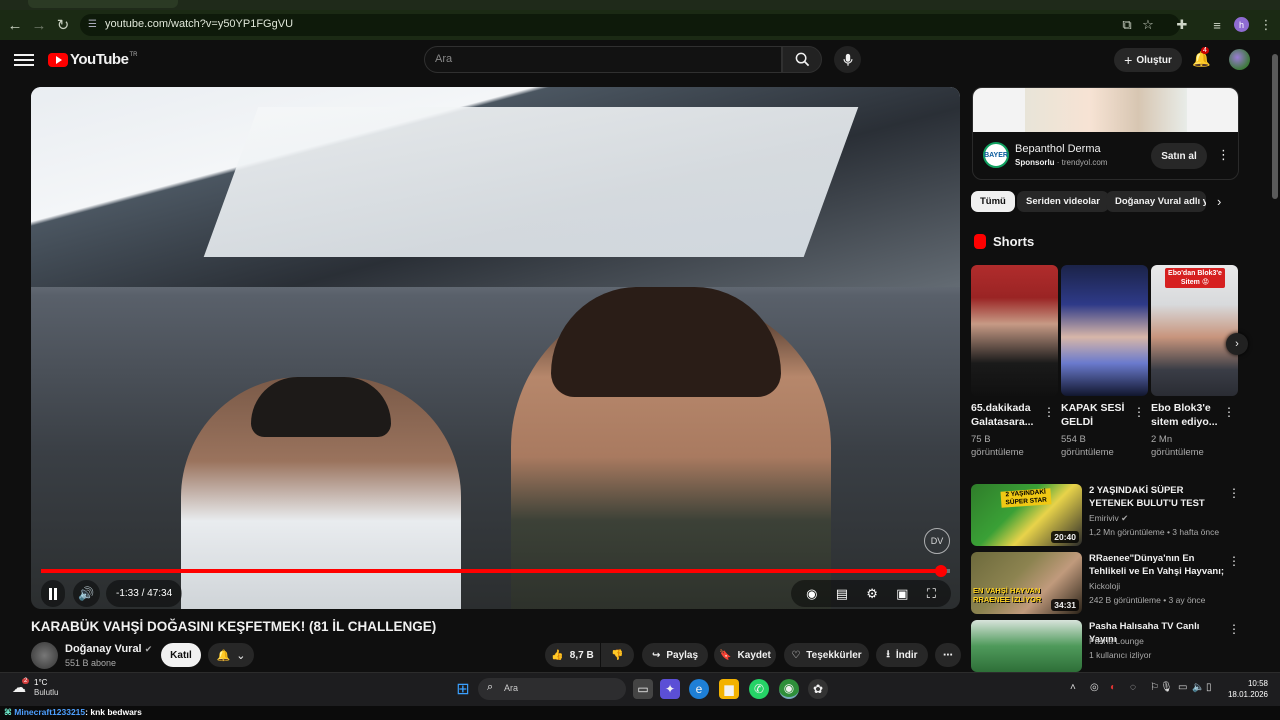 The height and width of the screenshot is (720, 1280). What do you see at coordinates (1209, 687) in the screenshot?
I see `battery-icon: ▯` at bounding box center [1209, 687].